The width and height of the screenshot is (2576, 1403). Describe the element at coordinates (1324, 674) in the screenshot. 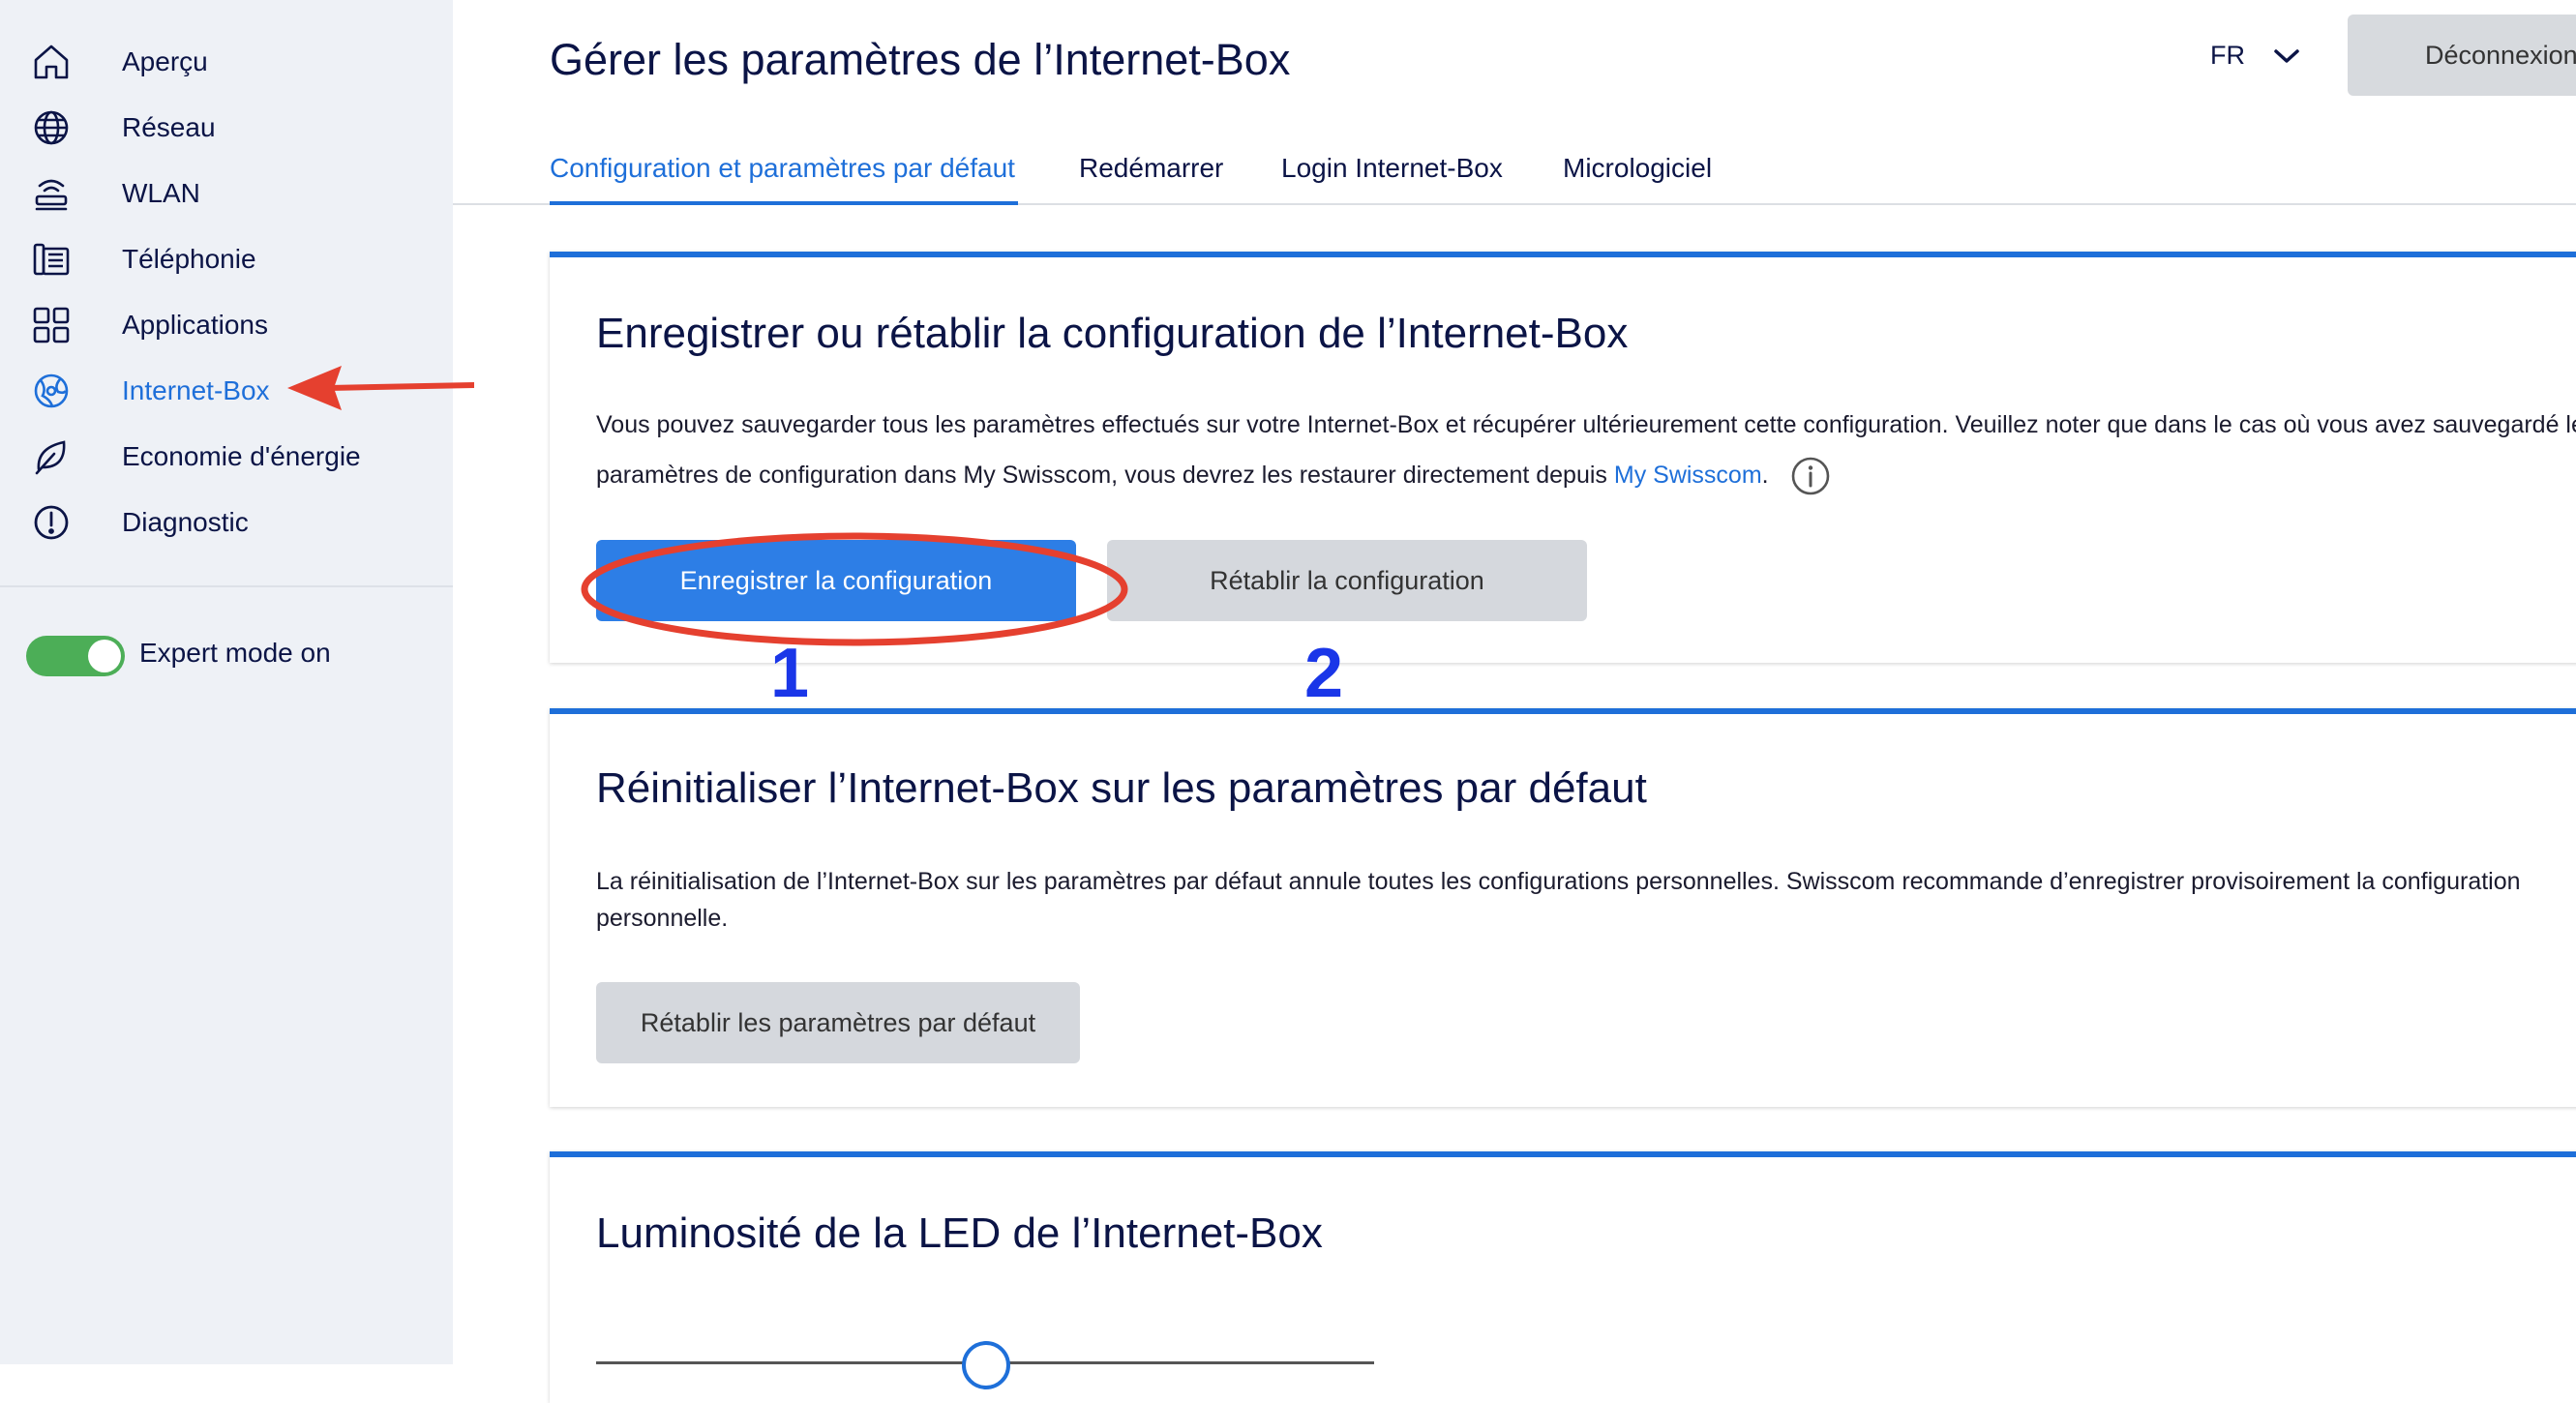

I see `step-number-2: 2` at that location.